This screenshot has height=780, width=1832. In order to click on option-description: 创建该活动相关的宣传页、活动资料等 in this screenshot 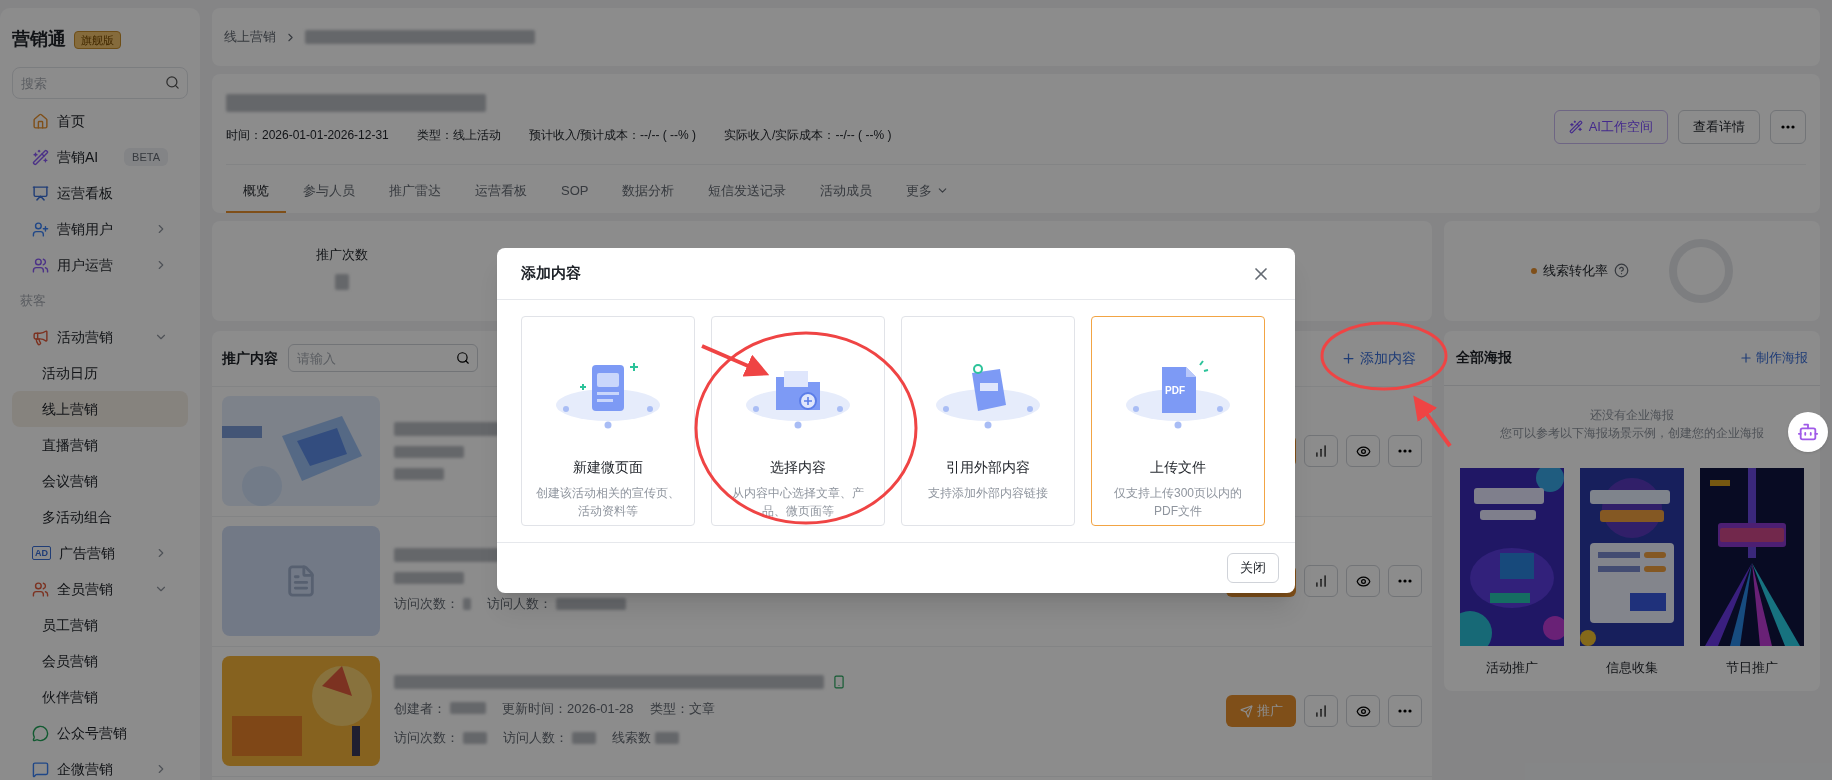, I will do `click(608, 502)`.